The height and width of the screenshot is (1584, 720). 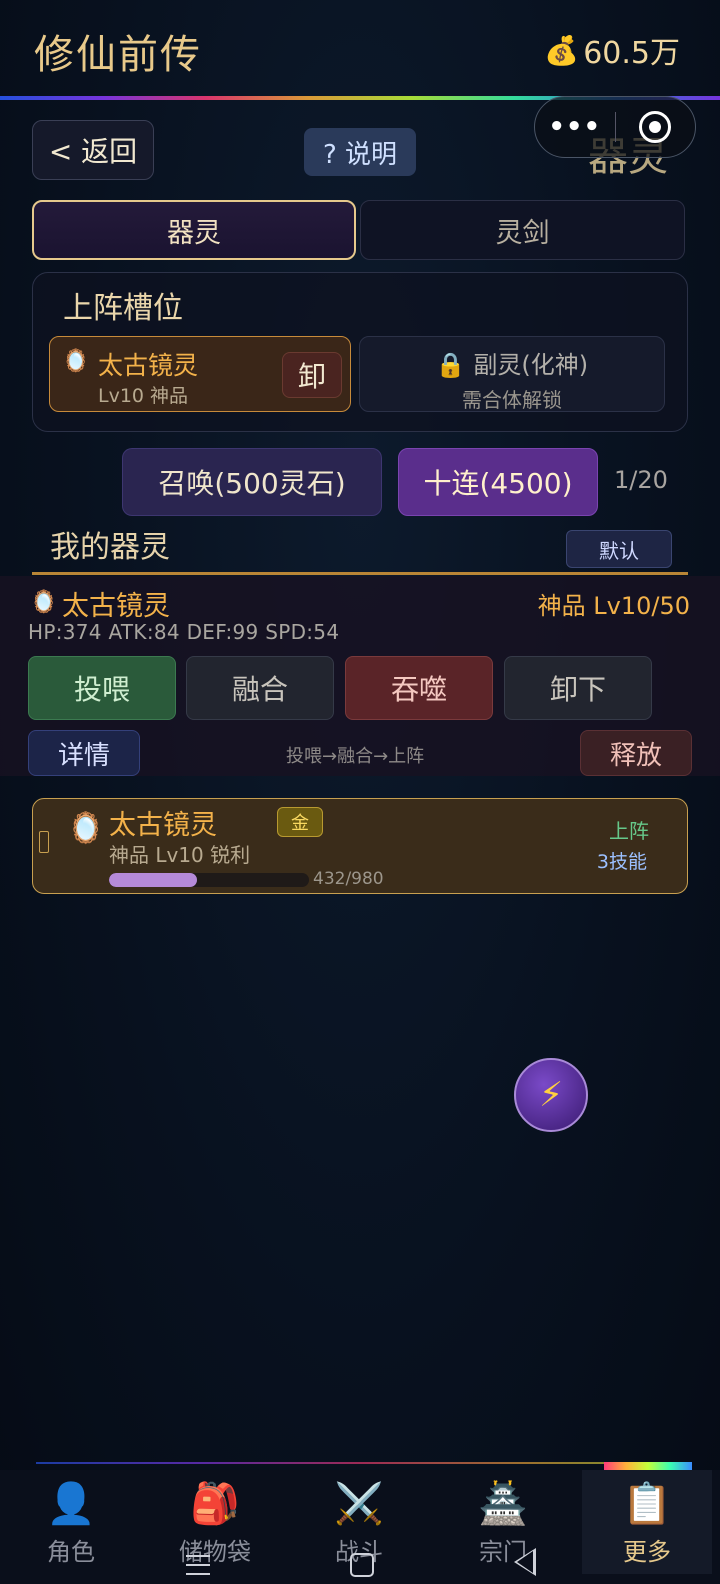 I want to click on tab-spirit-sword: 灵剑, so click(x=522, y=230).